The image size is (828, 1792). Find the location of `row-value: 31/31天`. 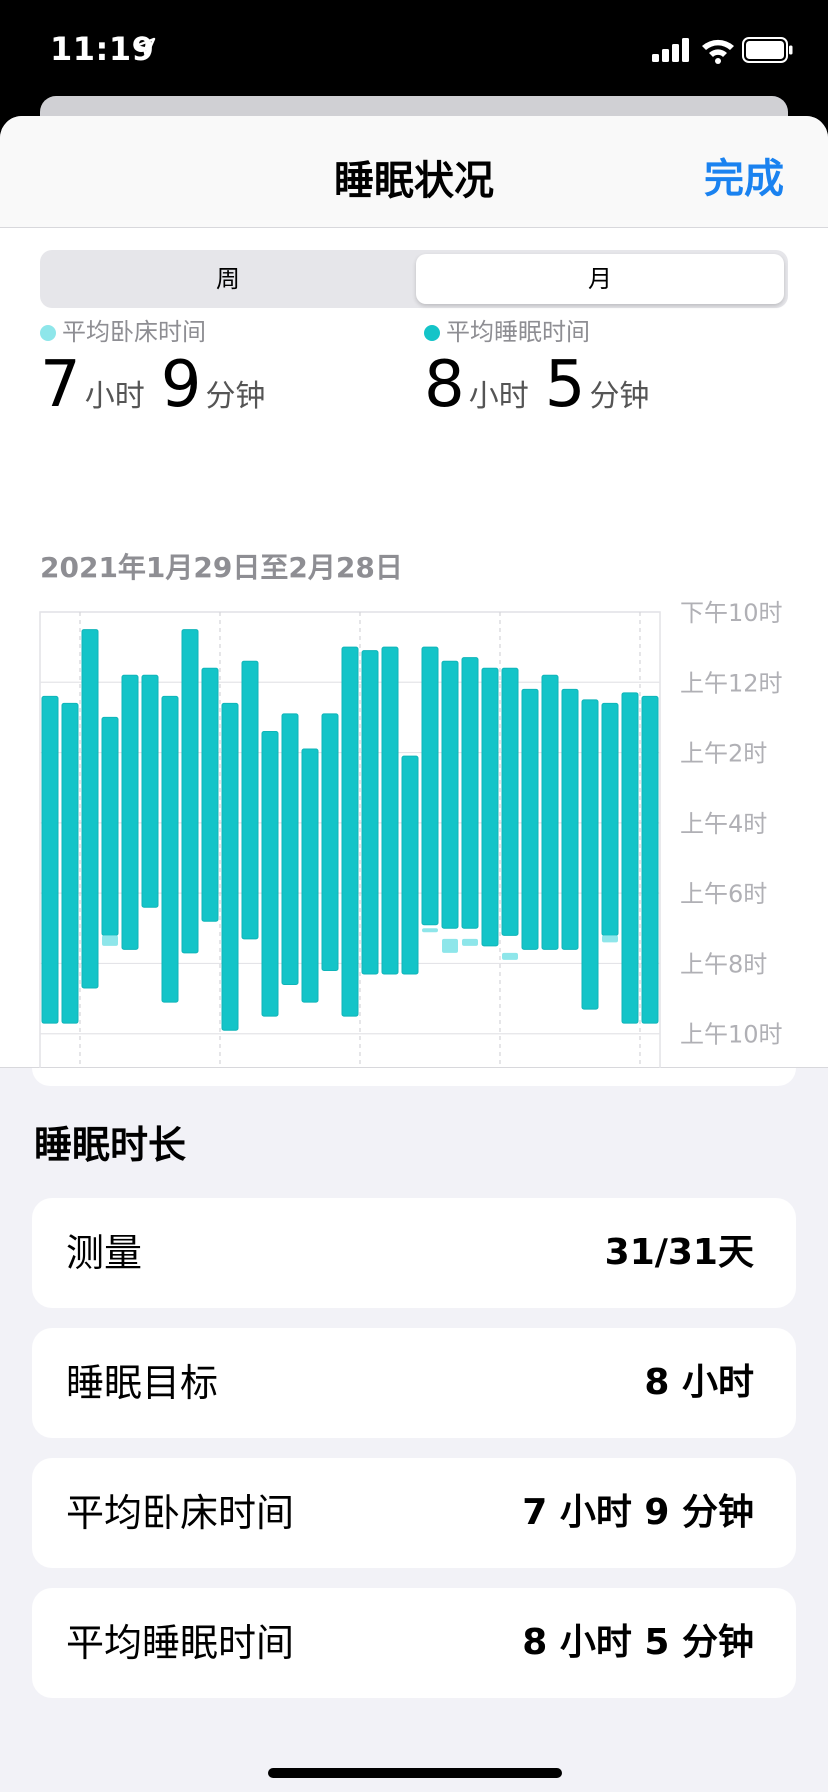

row-value: 31/31天 is located at coordinates (679, 1252).